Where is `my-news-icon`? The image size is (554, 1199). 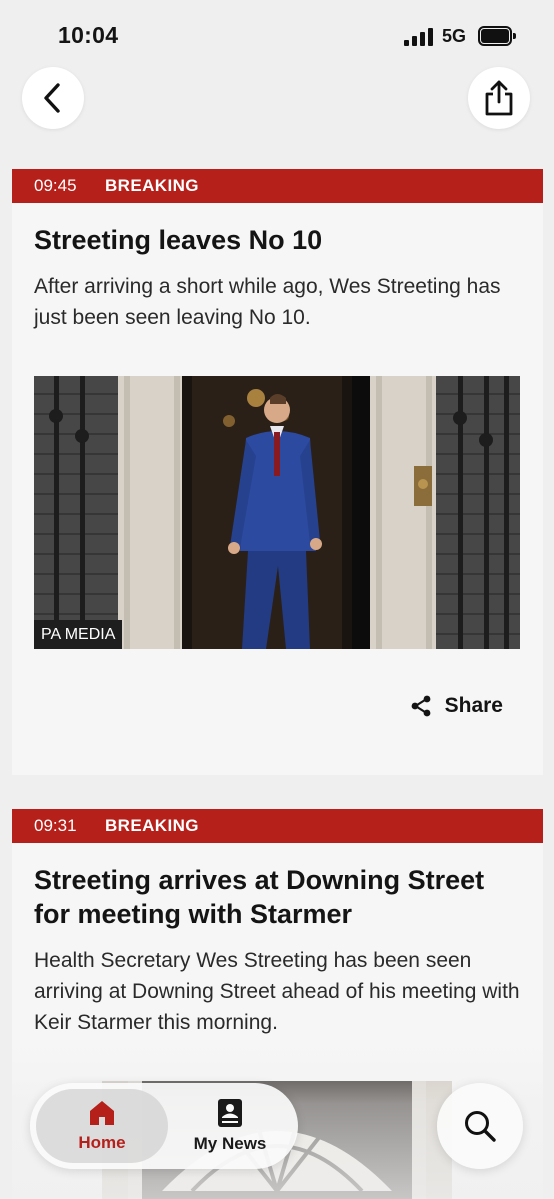
my-news-icon is located at coordinates (230, 1113).